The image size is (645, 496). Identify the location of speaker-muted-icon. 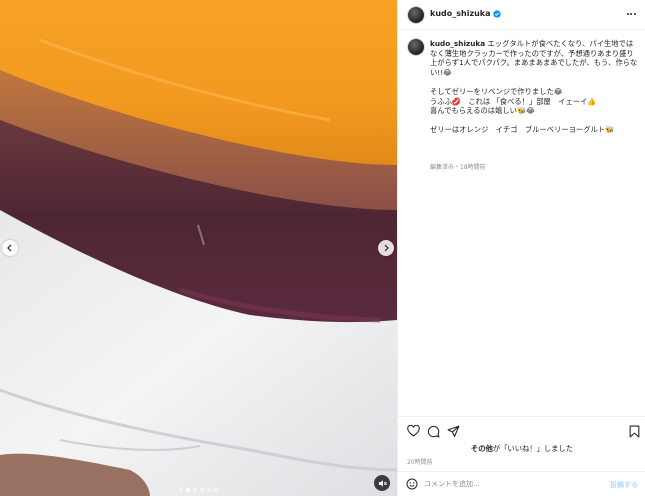
(382, 483).